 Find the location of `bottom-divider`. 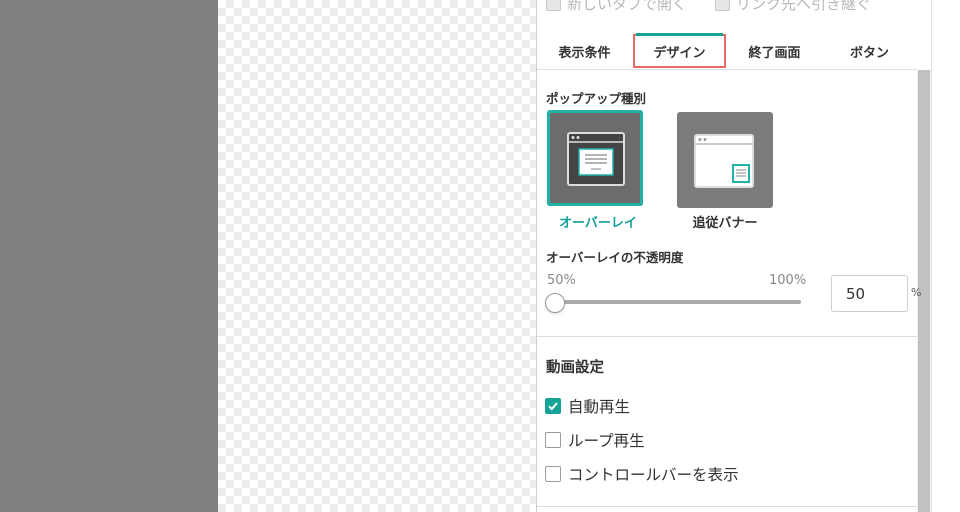

bottom-divider is located at coordinates (727, 506).